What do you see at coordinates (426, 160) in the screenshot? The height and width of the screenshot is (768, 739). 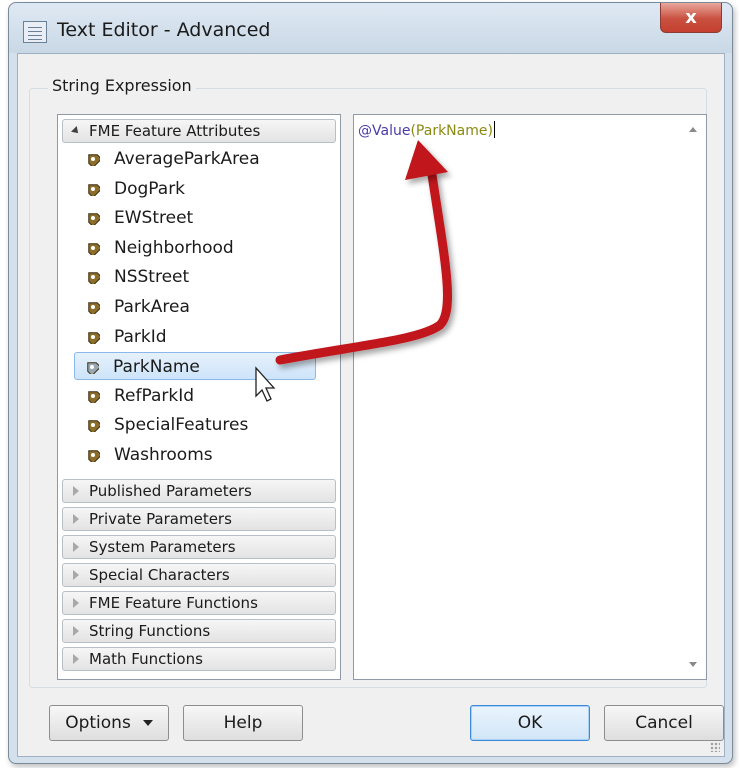 I see `arrow-head-icon` at bounding box center [426, 160].